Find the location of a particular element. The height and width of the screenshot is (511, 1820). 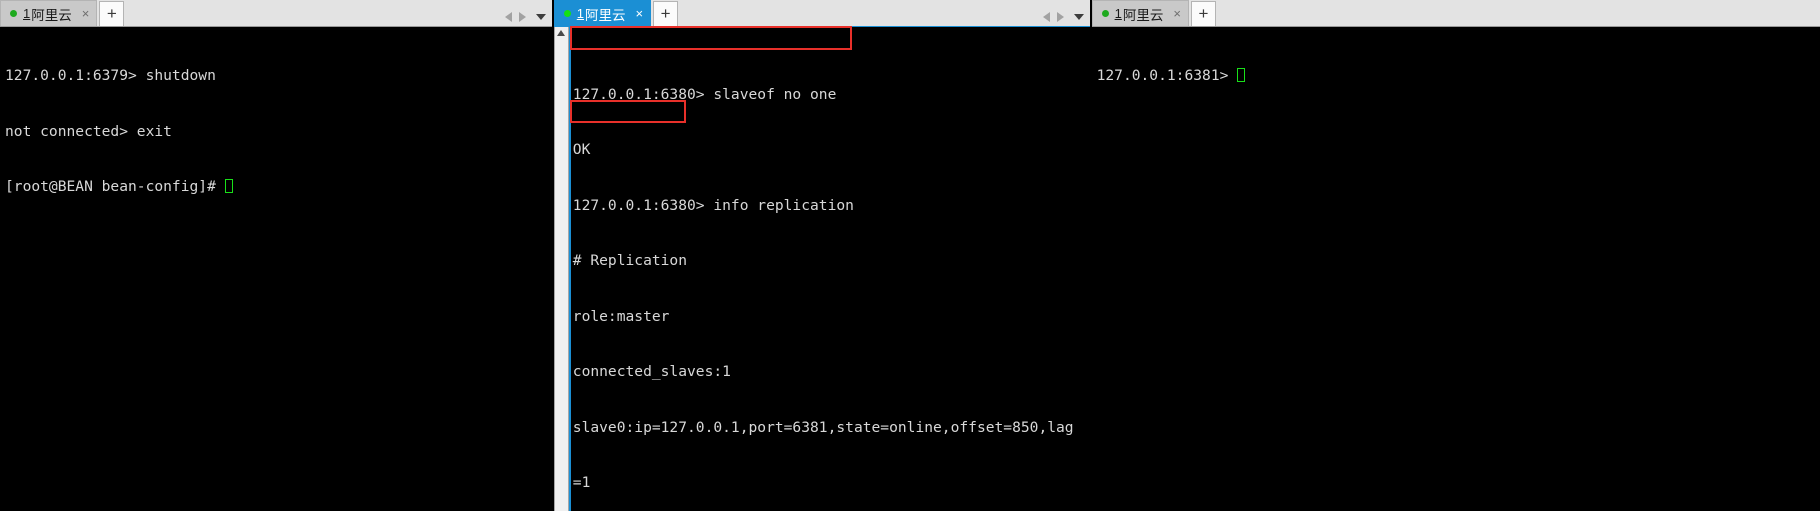

new-tab-button-middle: + is located at coordinates (666, 13).